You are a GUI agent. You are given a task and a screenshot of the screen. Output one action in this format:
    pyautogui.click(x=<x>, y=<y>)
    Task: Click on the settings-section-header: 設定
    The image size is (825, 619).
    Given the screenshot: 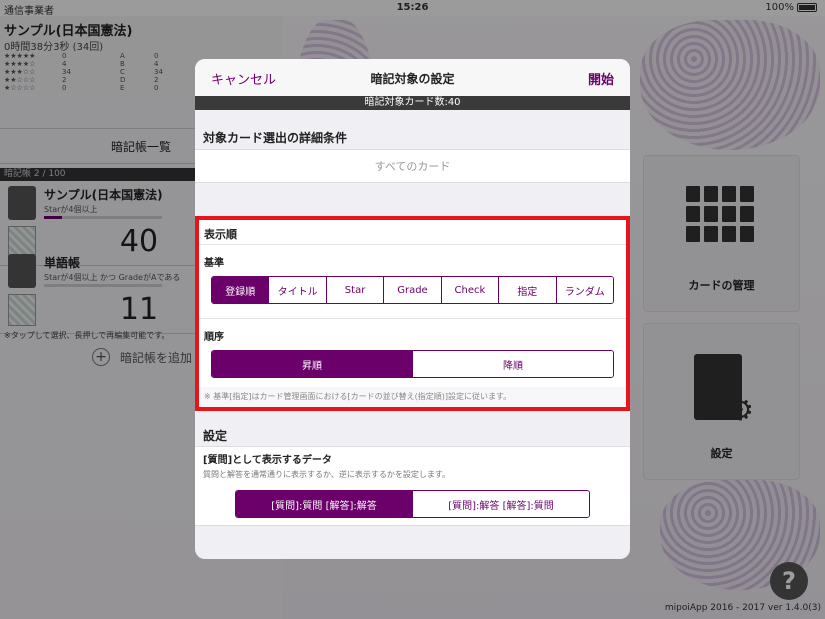 What is the action you would take?
    pyautogui.click(x=215, y=436)
    